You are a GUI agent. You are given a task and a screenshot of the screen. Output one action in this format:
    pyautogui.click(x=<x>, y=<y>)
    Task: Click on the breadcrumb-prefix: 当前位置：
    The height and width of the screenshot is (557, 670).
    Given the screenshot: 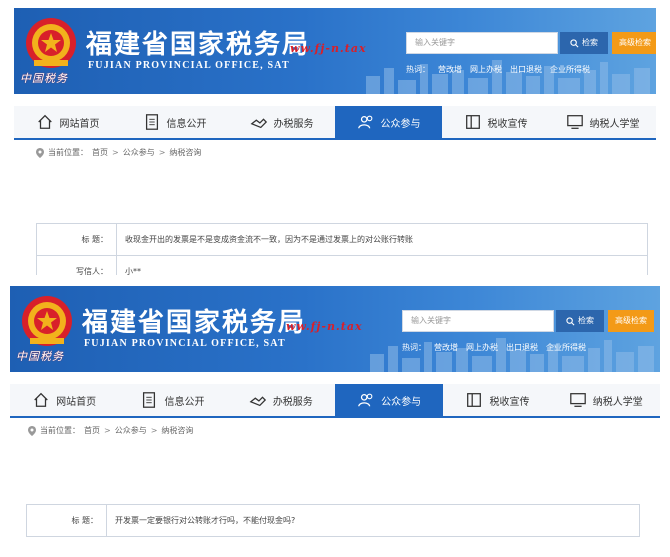 What is the action you would take?
    pyautogui.click(x=60, y=430)
    